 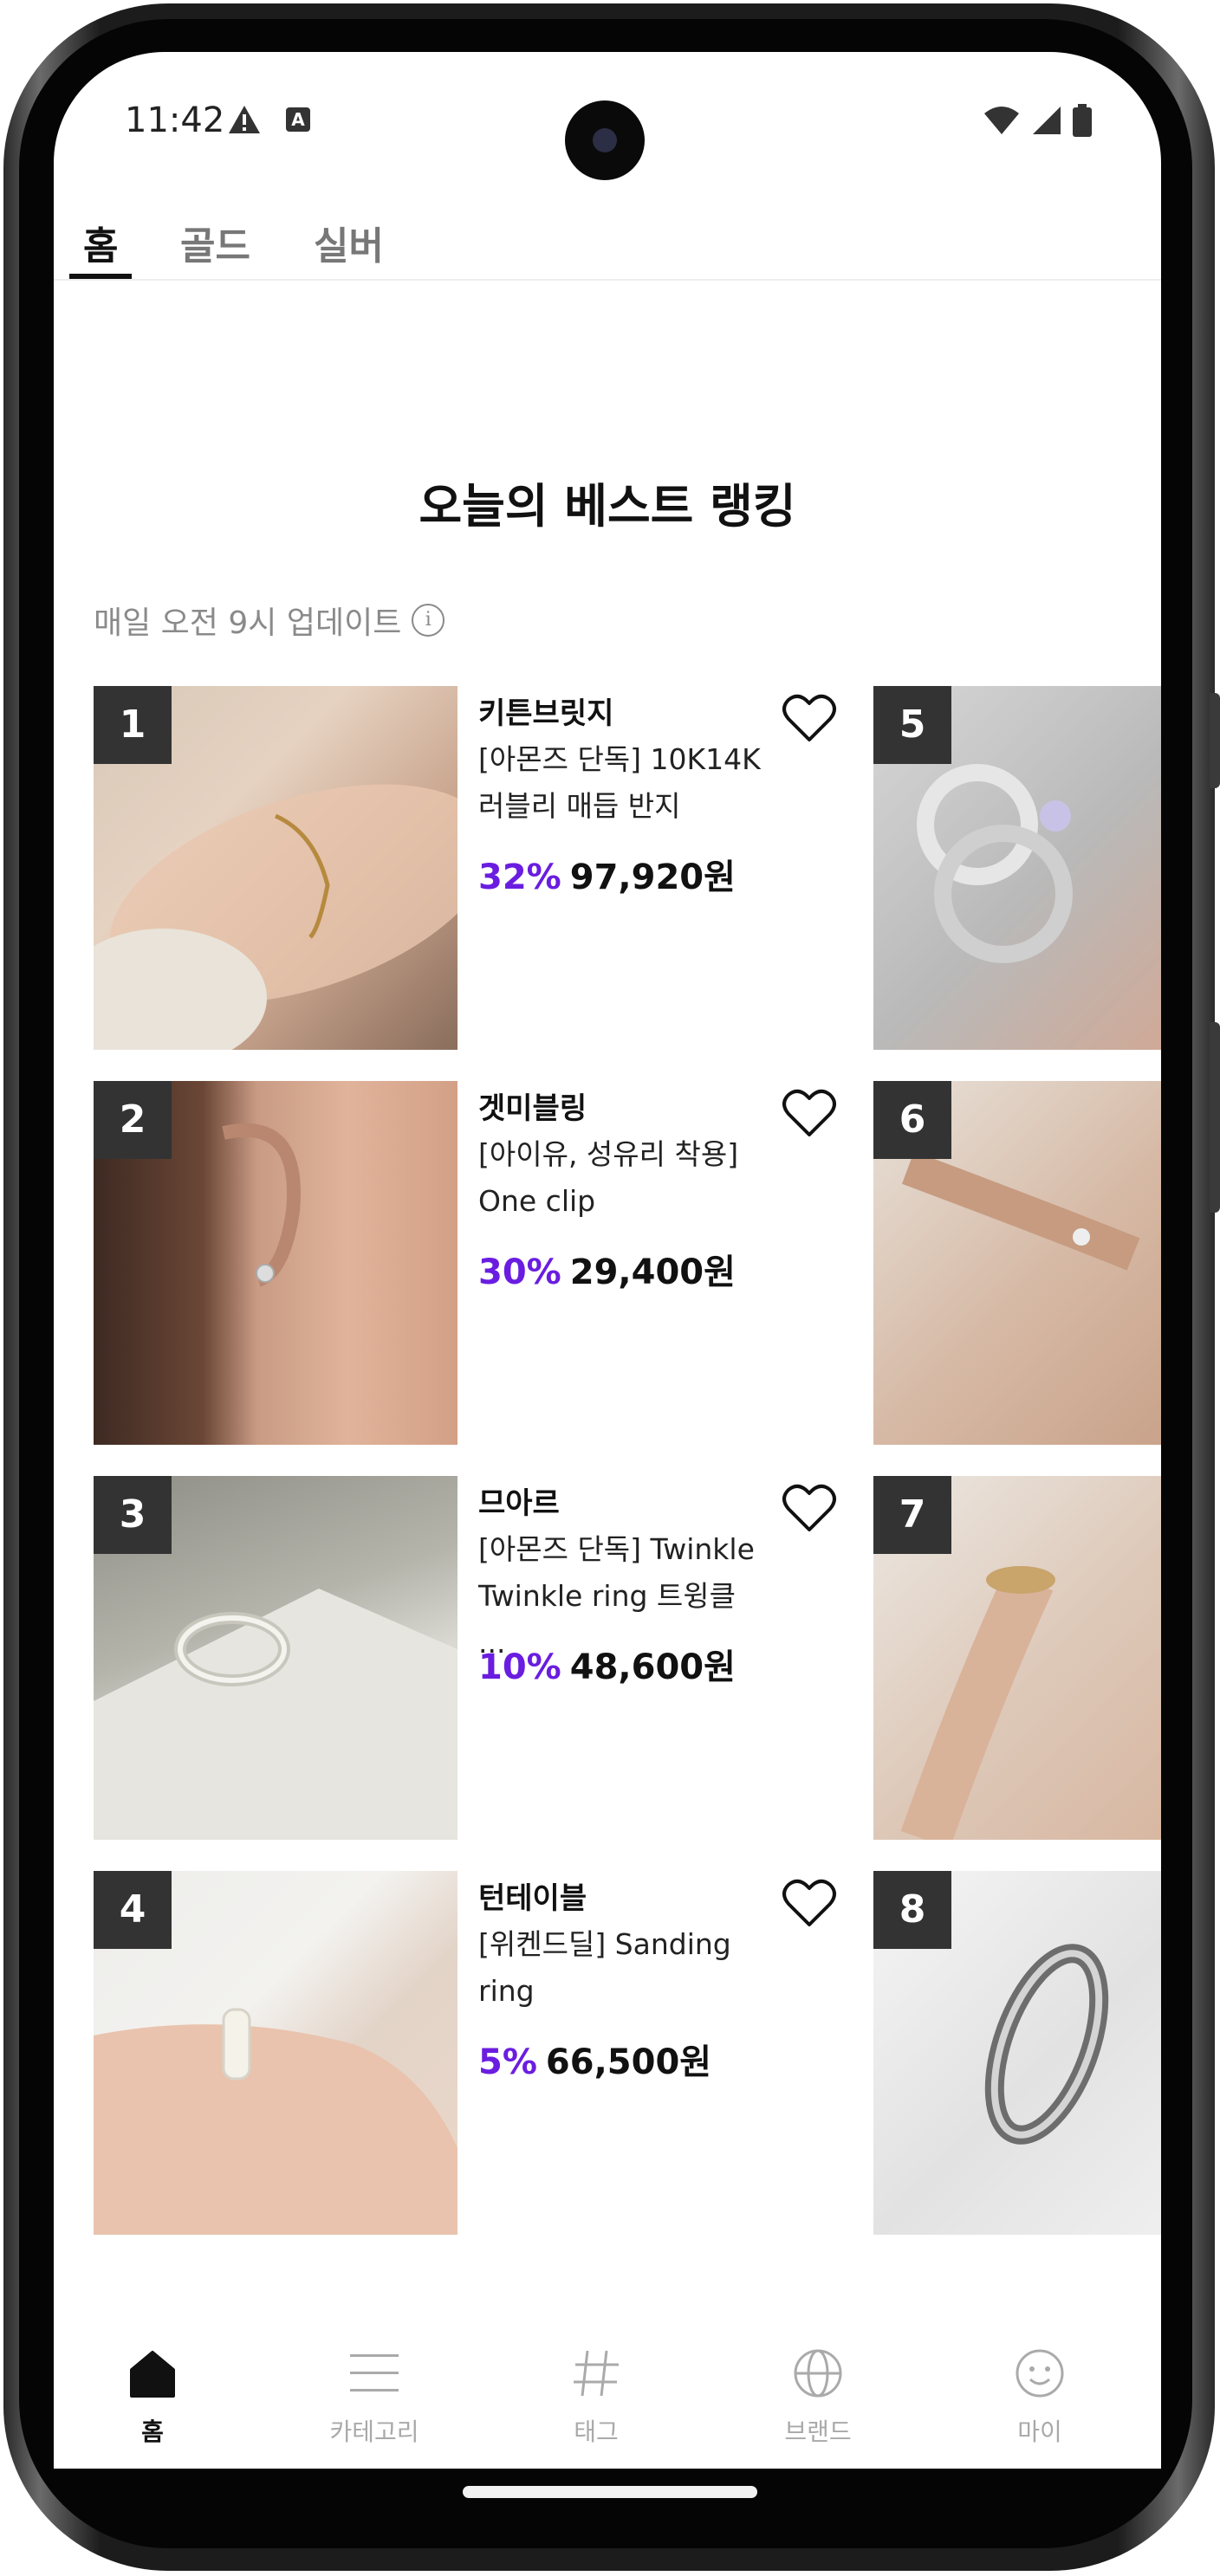 What do you see at coordinates (596, 2373) in the screenshot?
I see `hashtag-icon` at bounding box center [596, 2373].